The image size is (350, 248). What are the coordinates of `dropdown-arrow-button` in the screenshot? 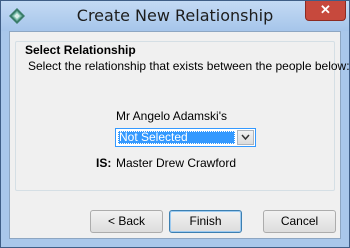 It's located at (245, 137).